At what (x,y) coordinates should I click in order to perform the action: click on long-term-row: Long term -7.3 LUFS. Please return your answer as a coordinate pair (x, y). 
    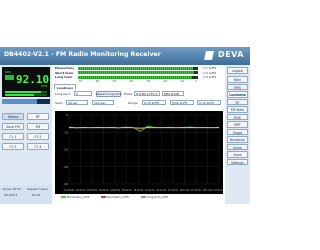
    Looking at the image, I should click on (138, 77).